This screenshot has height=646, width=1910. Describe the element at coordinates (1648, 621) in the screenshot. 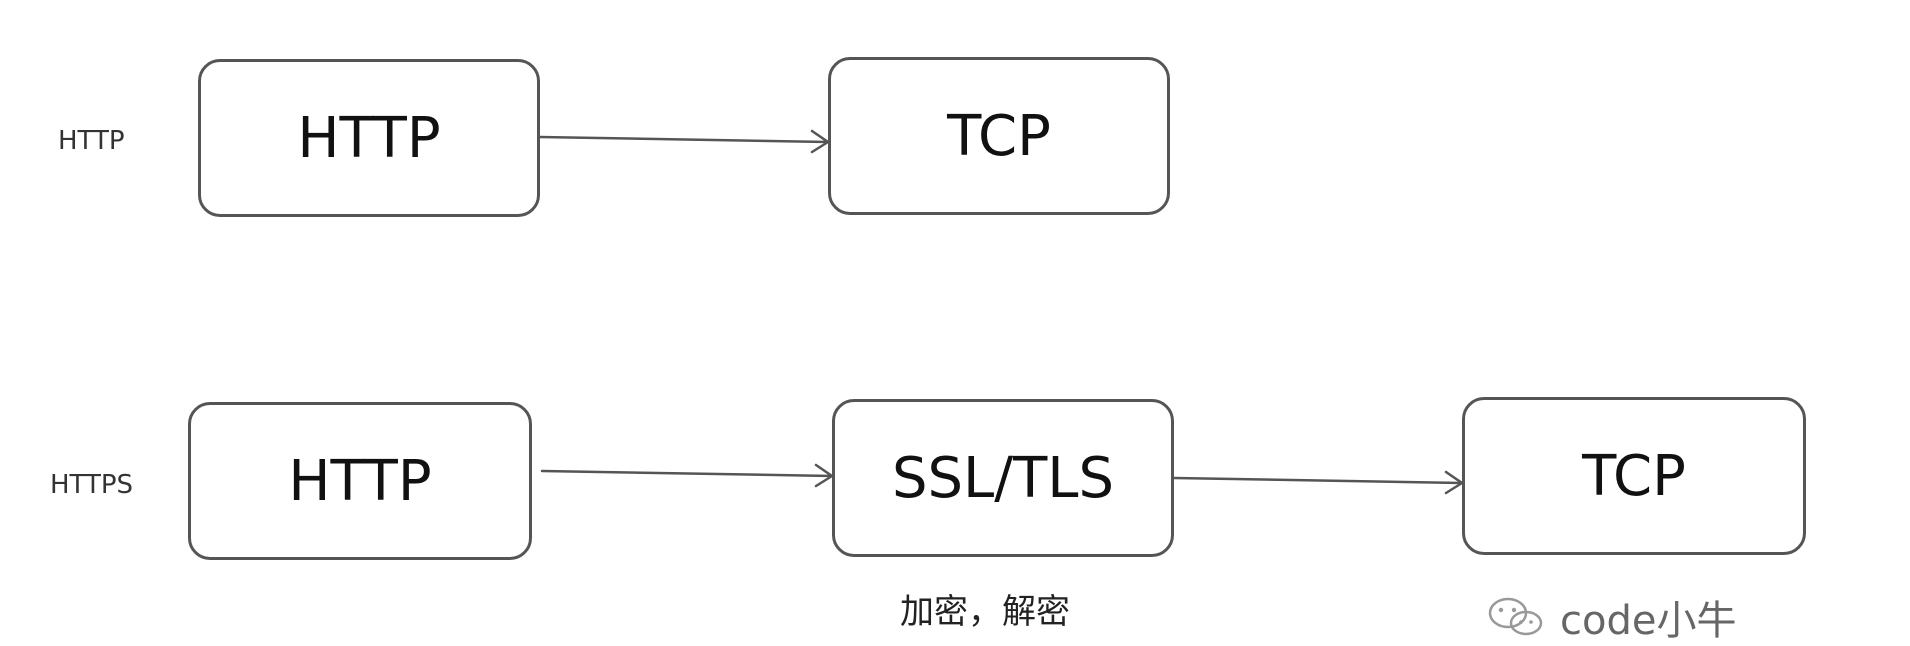

I see `watermark-text: code小牛` at that location.